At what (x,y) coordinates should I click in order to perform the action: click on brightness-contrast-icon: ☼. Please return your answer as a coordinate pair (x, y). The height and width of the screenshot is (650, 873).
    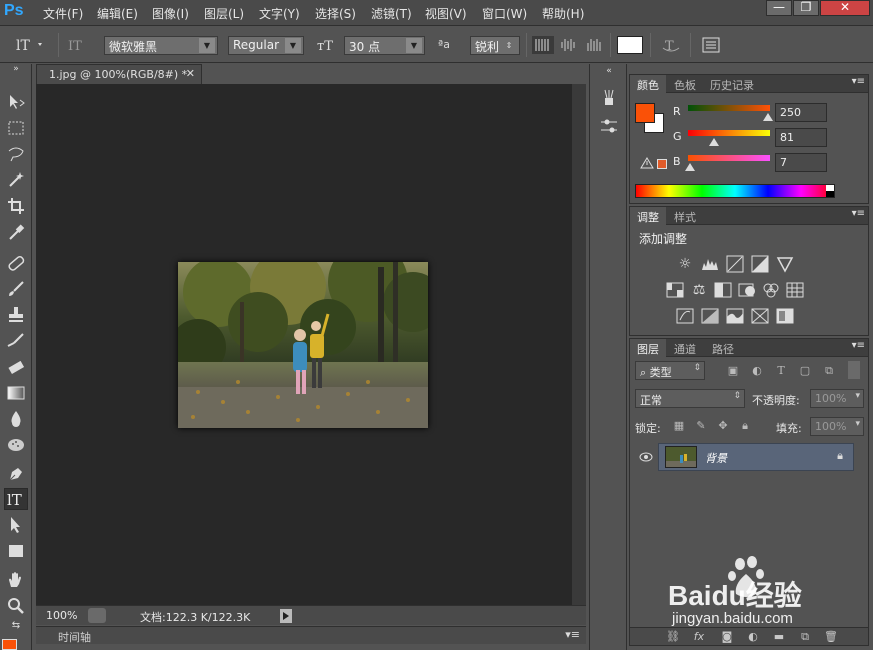
    Looking at the image, I should click on (685, 264).